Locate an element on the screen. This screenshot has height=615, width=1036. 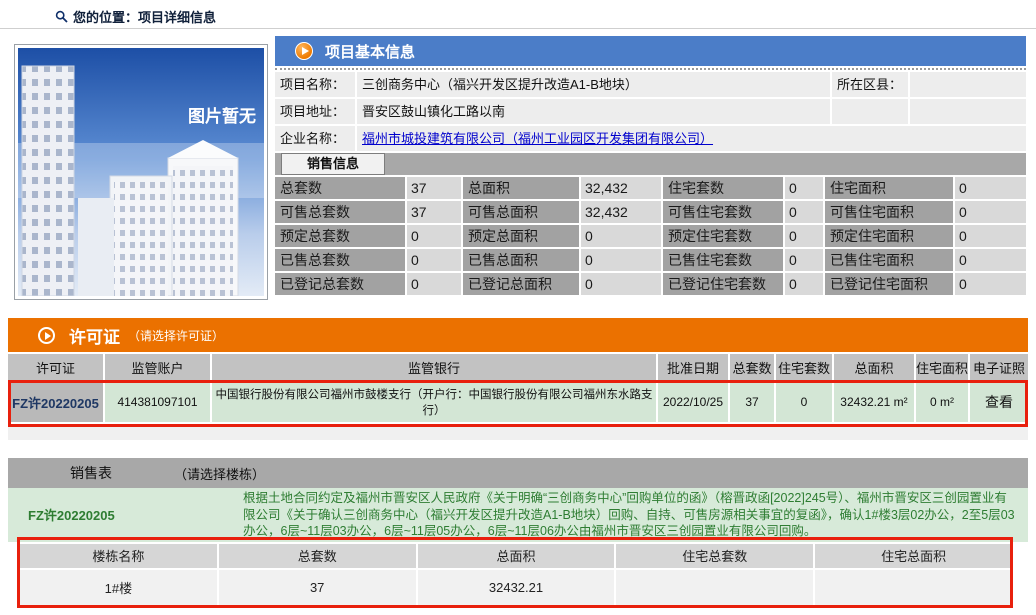
project-photo-placeholder: 图片暂无 is located at coordinates (141, 172).